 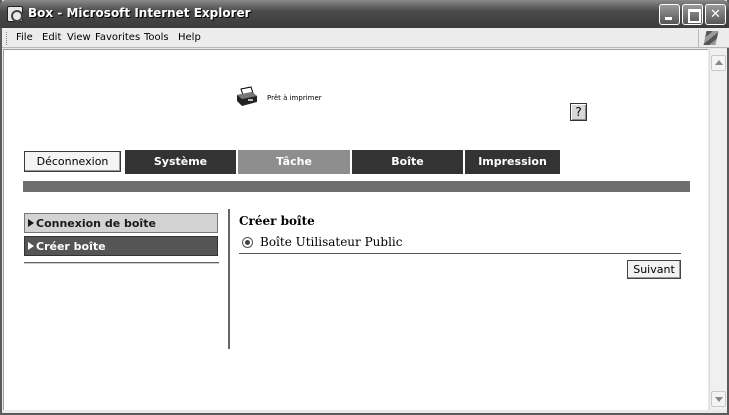 What do you see at coordinates (51, 37) in the screenshot?
I see `menu-edit: Edit` at bounding box center [51, 37].